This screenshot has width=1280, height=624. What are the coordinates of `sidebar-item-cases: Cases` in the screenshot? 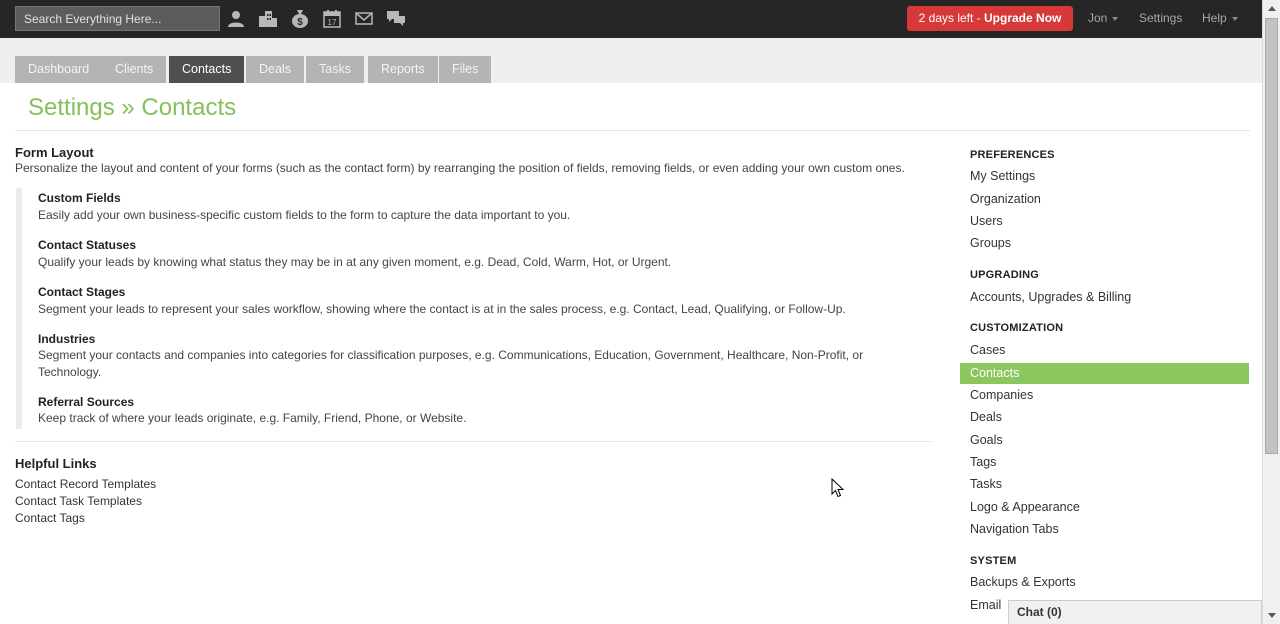 It's located at (1104, 350).